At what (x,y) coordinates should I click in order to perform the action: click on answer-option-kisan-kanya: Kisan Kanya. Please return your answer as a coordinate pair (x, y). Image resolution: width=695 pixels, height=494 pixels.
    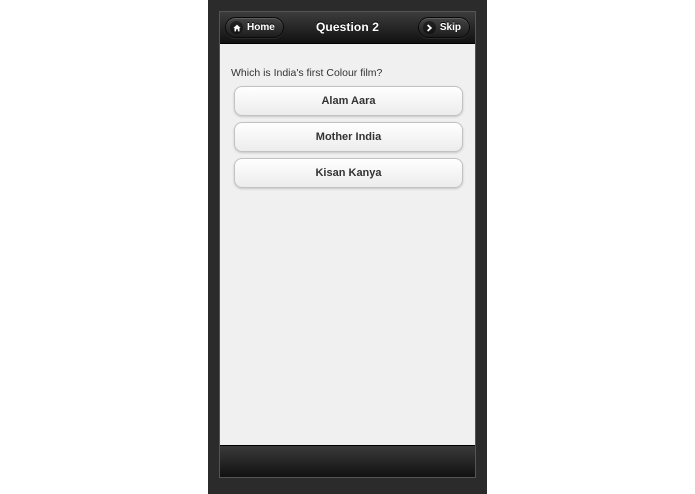
    Looking at the image, I should click on (348, 173).